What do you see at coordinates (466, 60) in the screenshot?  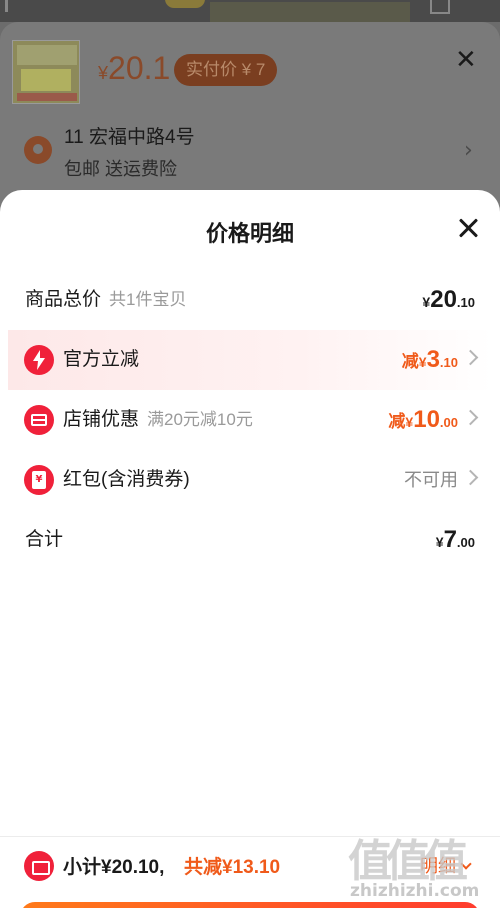 I see `close-icon: ✕` at bounding box center [466, 60].